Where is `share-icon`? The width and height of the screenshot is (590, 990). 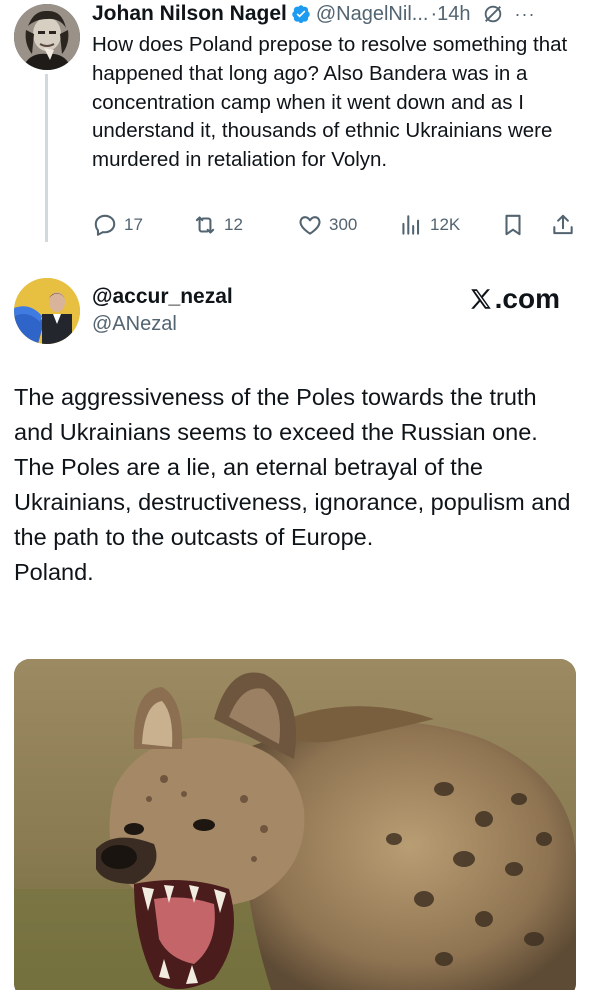 share-icon is located at coordinates (563, 224).